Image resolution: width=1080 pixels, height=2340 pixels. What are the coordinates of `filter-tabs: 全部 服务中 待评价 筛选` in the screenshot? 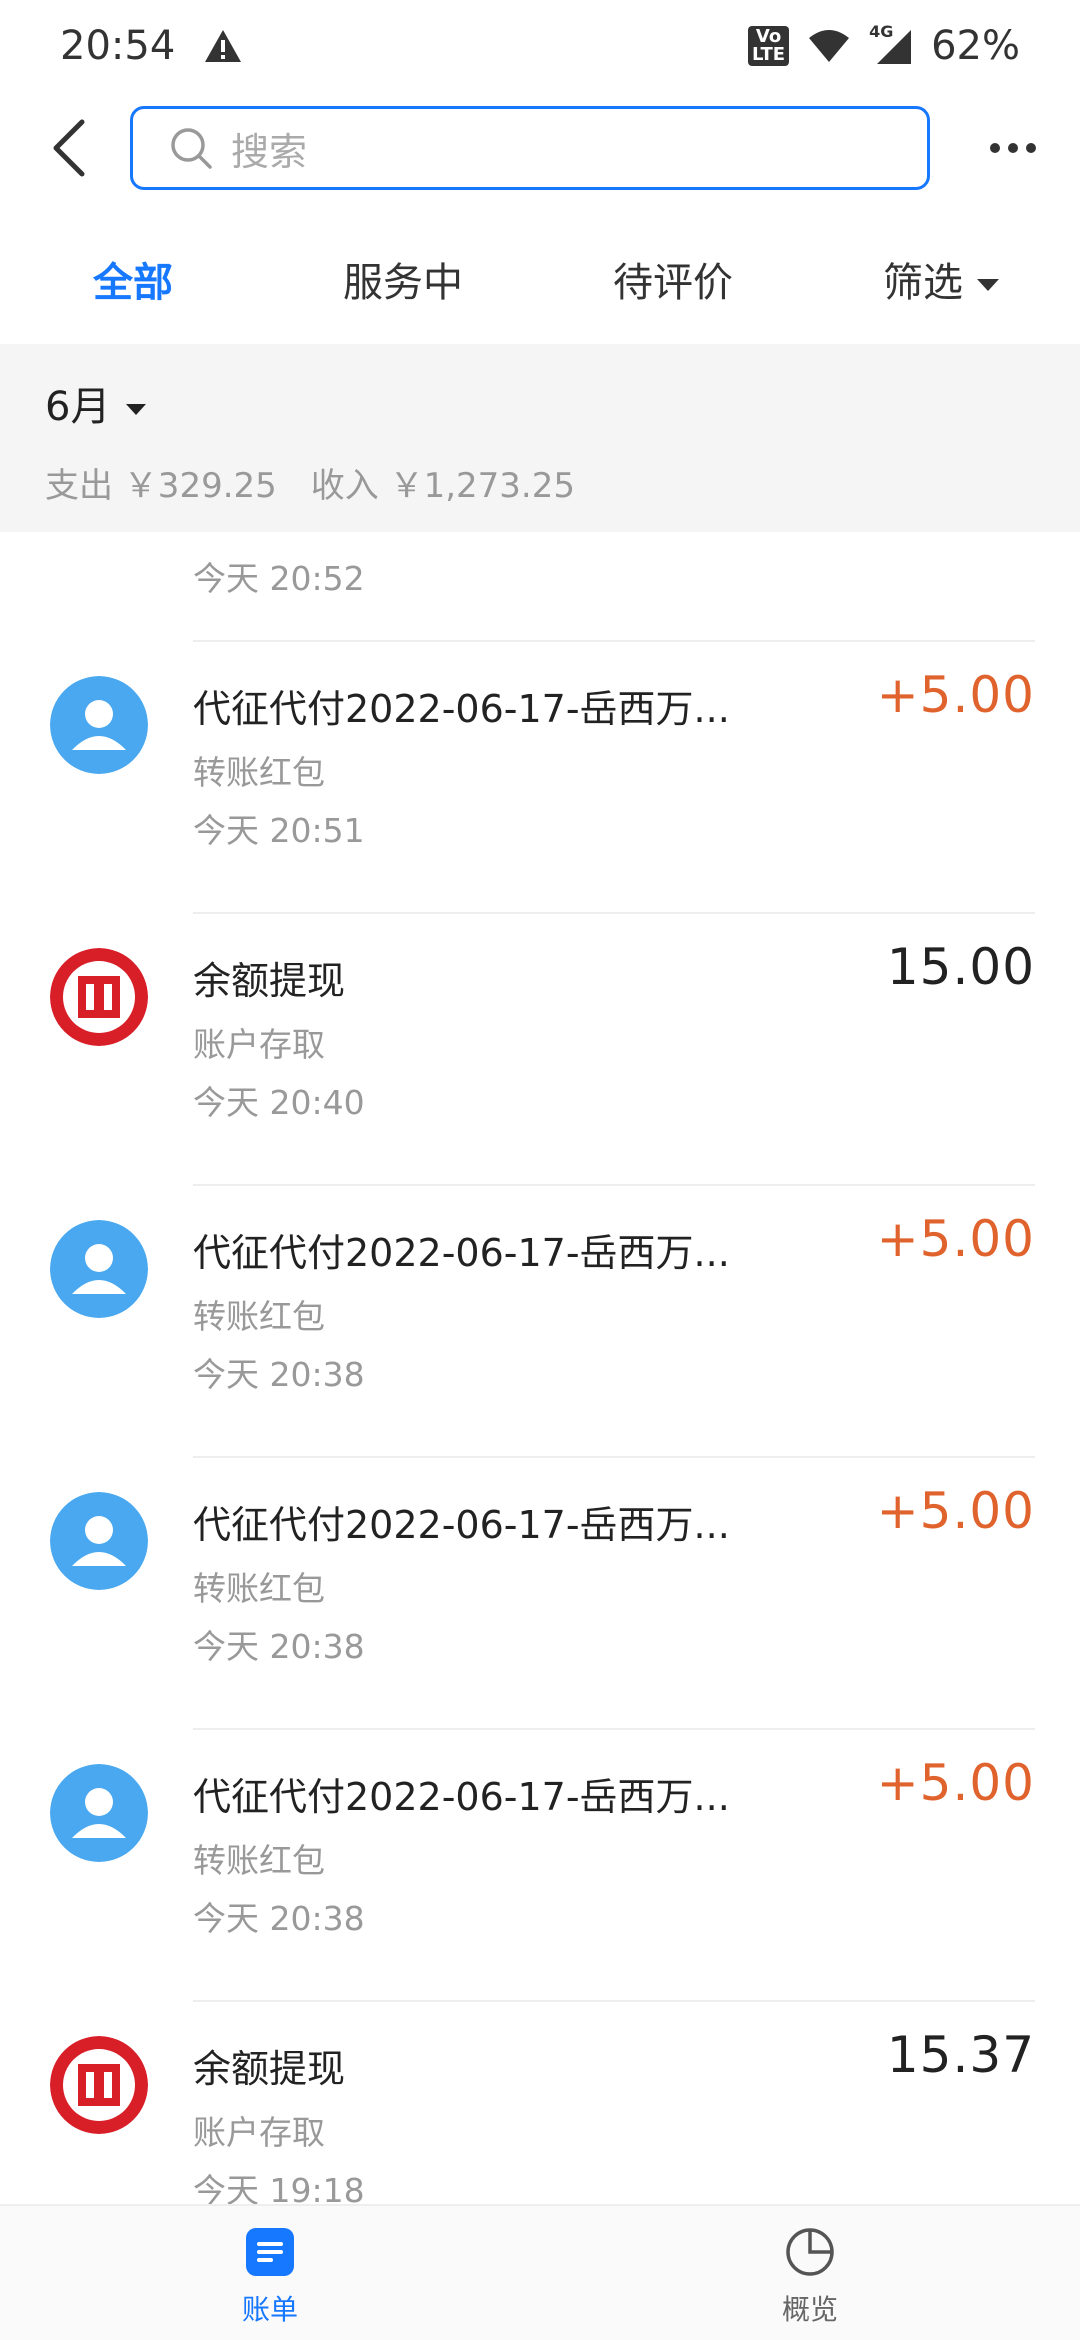 It's located at (540, 280).